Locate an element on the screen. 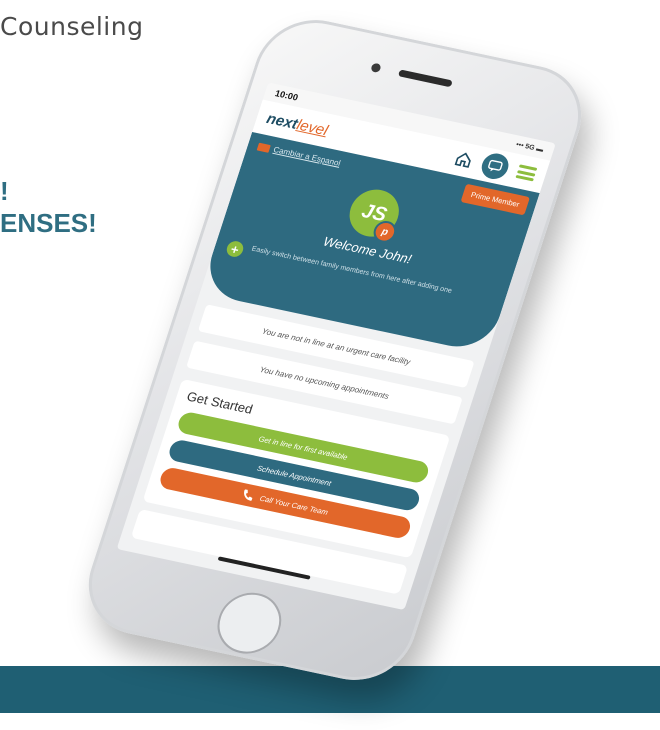  chat-button is located at coordinates (495, 166).